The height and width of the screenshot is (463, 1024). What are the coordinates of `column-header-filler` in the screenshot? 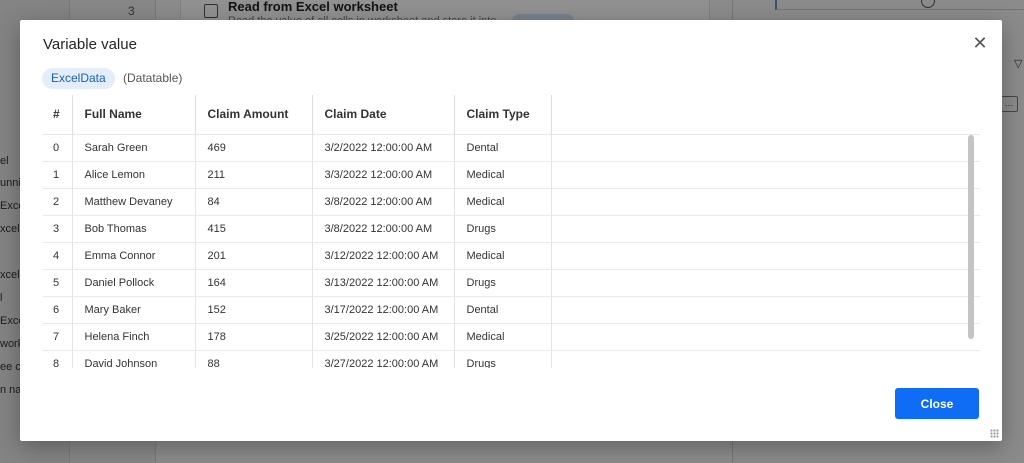 It's located at (765, 115).